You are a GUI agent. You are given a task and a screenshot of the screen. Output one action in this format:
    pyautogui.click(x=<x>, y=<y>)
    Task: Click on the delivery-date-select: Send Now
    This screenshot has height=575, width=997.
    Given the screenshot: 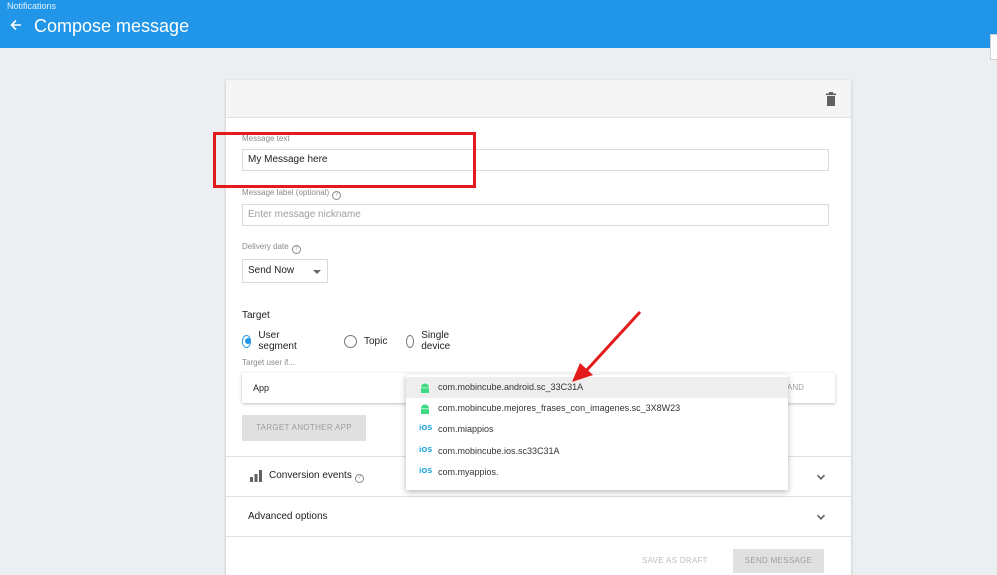 What is the action you would take?
    pyautogui.click(x=285, y=271)
    